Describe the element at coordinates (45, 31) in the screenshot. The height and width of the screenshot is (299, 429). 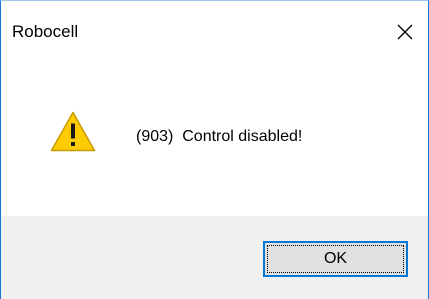
I see `window-title: Robocell` at that location.